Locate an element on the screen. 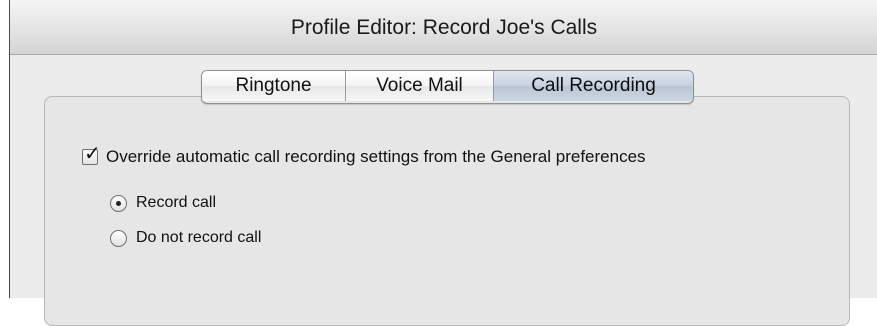 Image resolution: width=877 pixels, height=326 pixels. record-call-label: Record call is located at coordinates (176, 202).